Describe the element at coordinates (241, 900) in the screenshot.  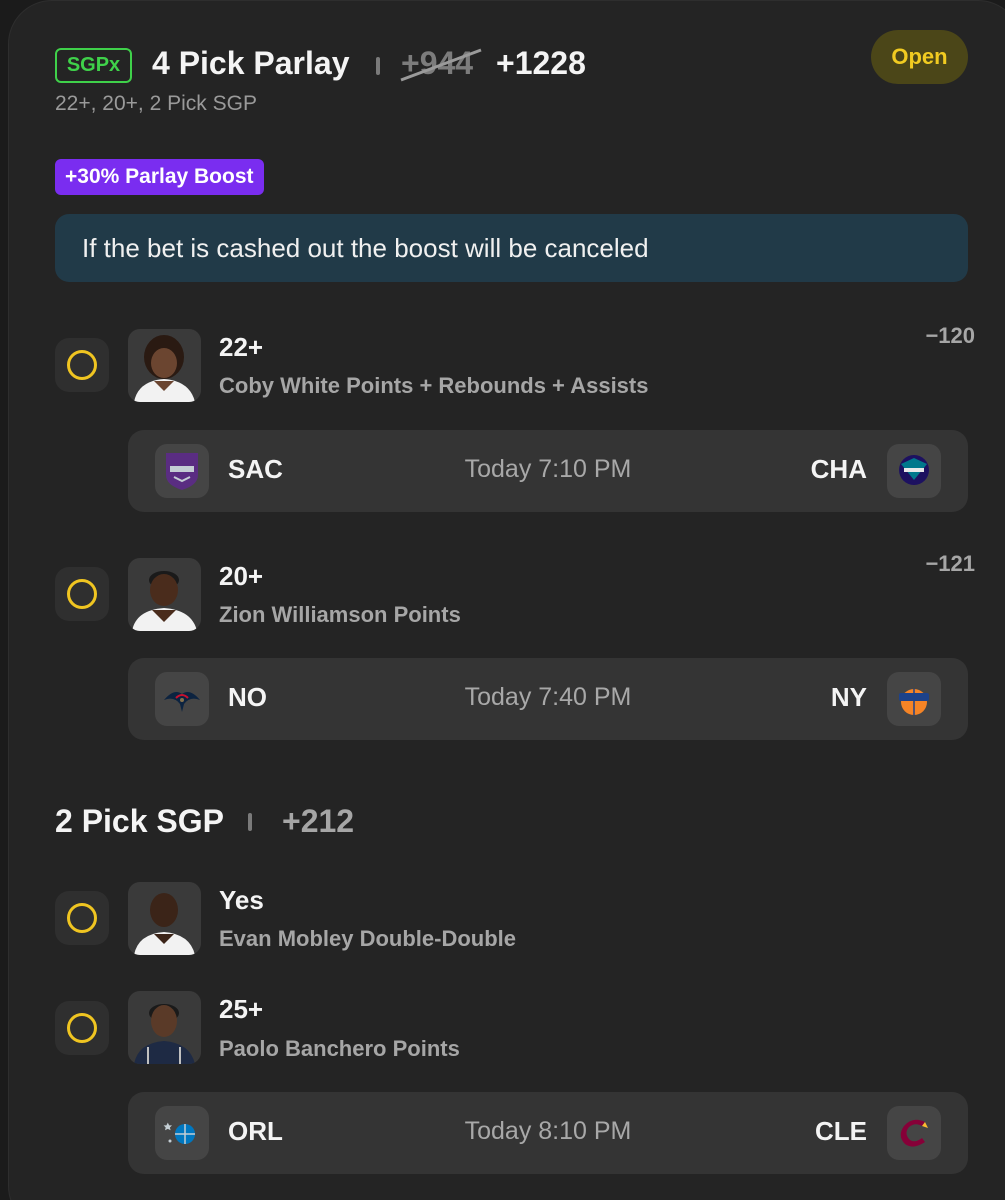
I see `pick-line: Yes` at that location.